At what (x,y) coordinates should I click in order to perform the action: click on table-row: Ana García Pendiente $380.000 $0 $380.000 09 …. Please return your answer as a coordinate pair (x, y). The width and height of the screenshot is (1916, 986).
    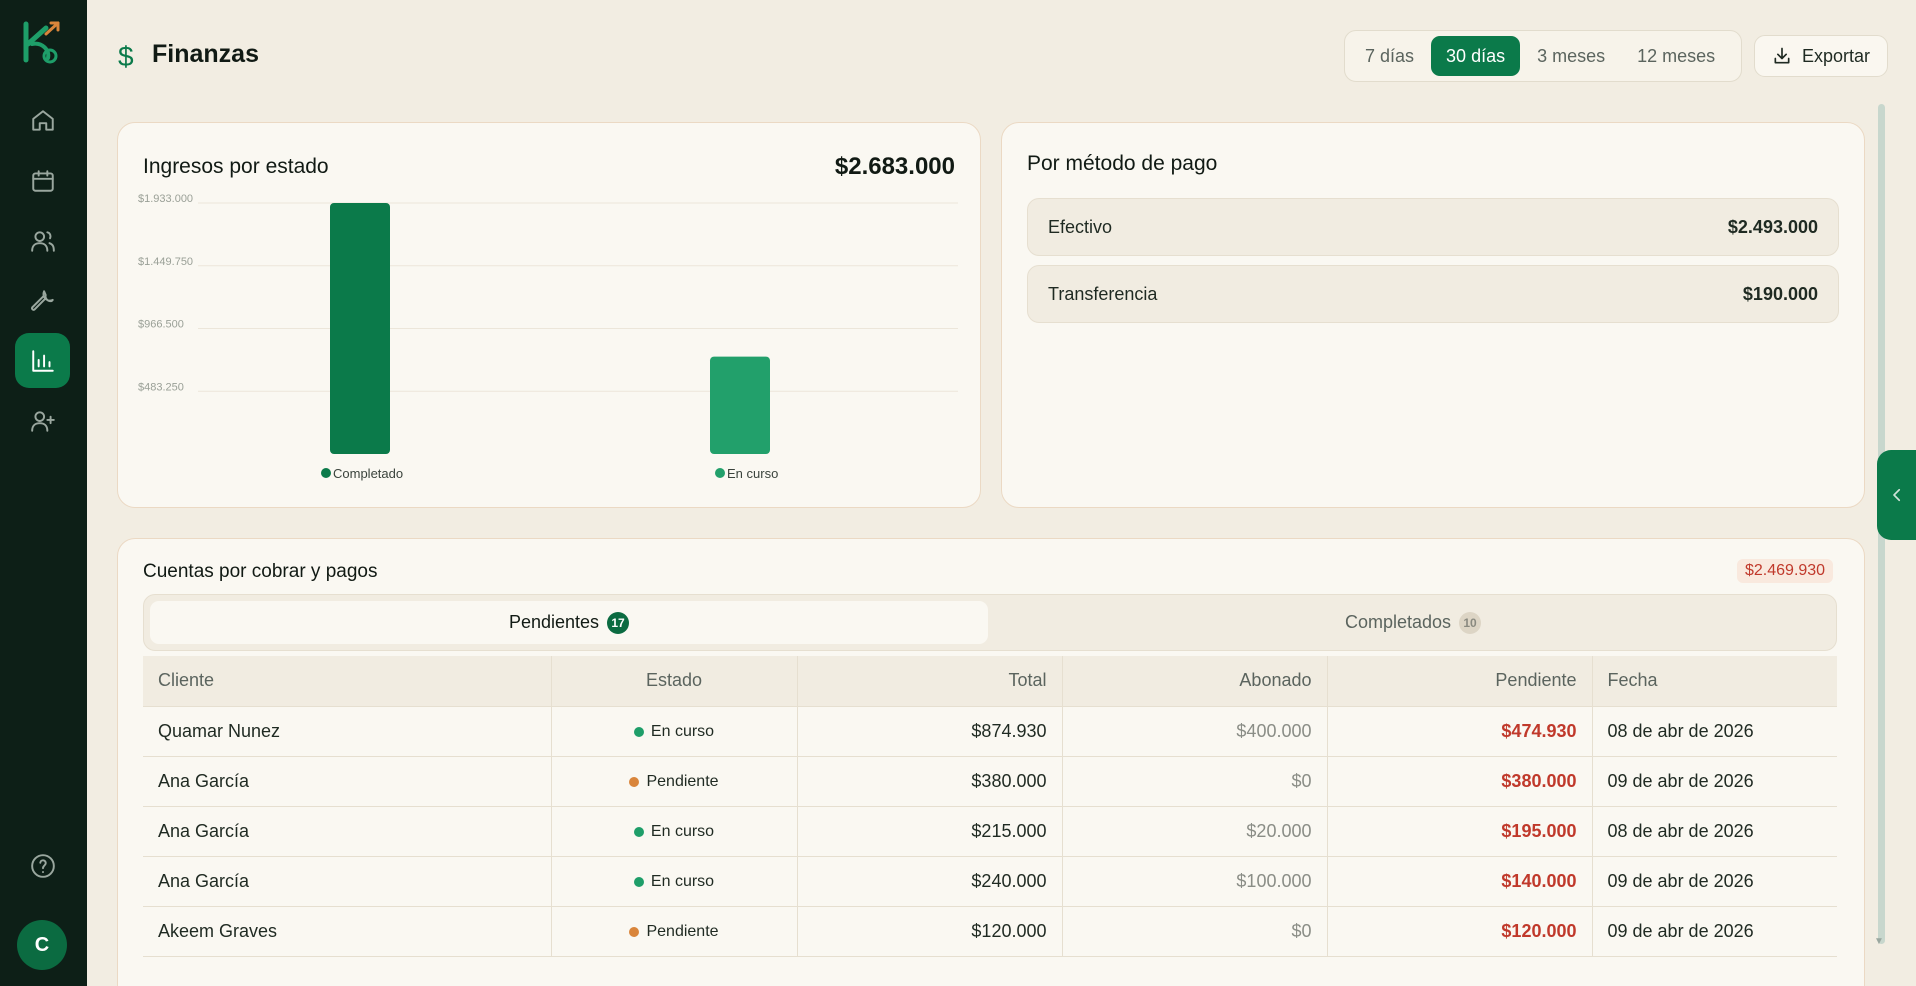
    Looking at the image, I should click on (990, 781).